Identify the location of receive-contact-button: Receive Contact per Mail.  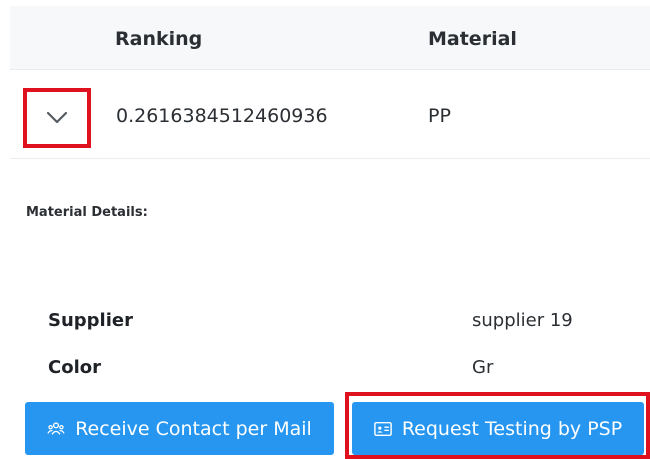
(179, 428).